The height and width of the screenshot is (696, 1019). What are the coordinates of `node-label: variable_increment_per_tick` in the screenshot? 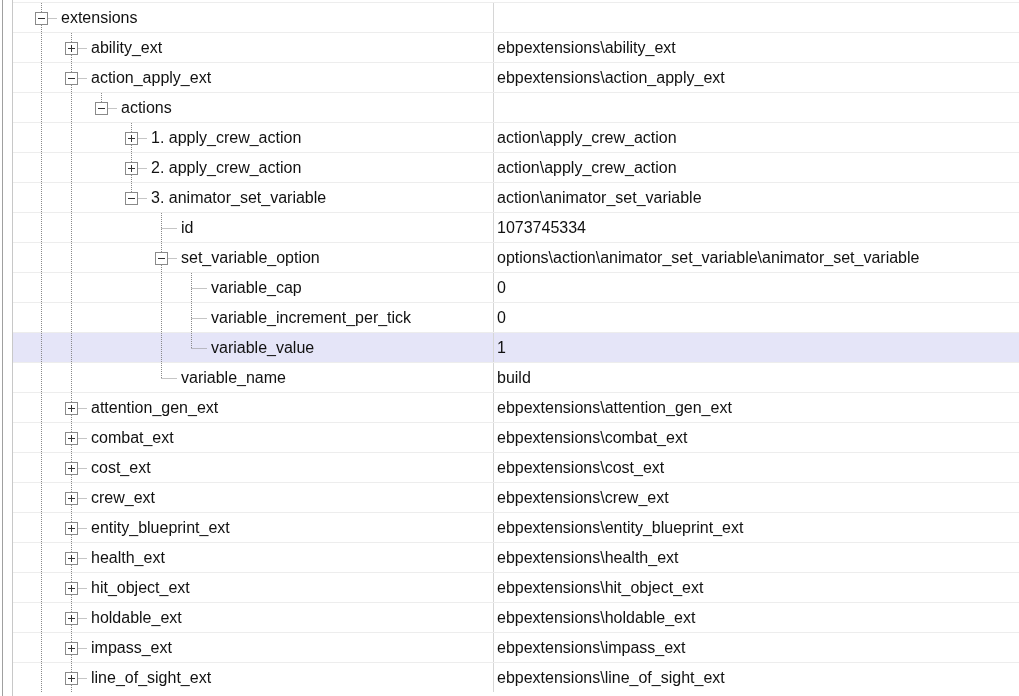 It's located at (311, 317).